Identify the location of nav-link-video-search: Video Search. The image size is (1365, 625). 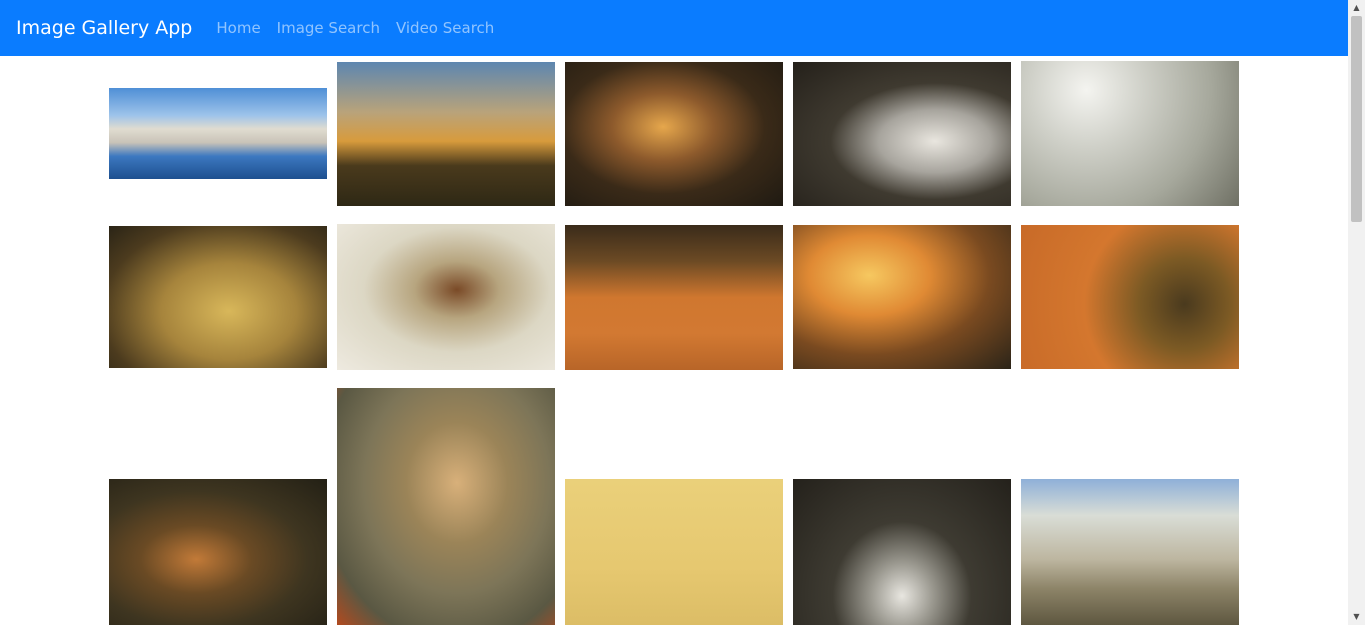
(445, 28).